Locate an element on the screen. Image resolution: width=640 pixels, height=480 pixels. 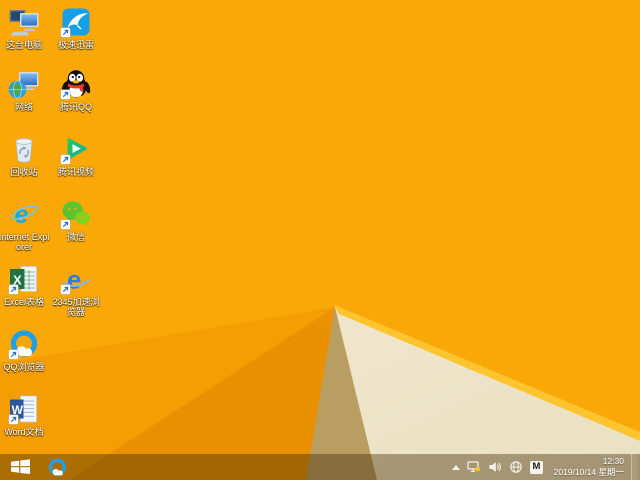
icon-label: Internet Explorer is located at coordinates (25, 242).